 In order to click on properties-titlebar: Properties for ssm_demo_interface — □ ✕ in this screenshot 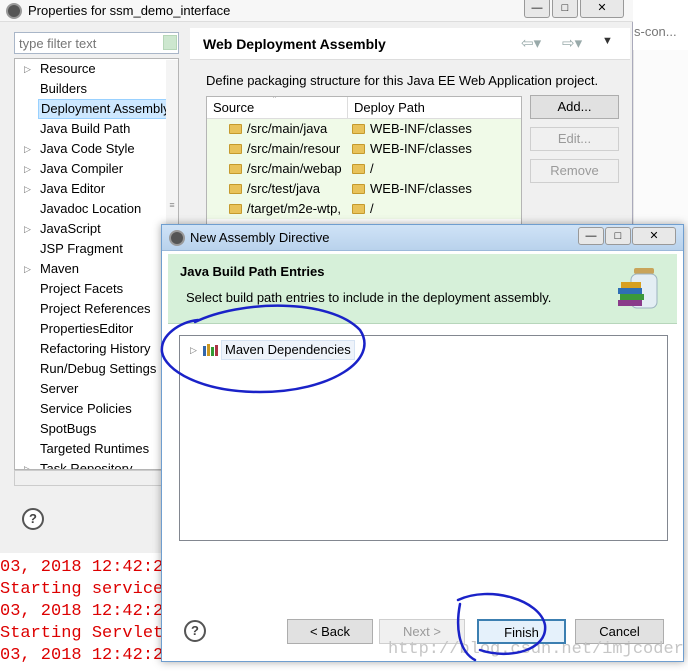, I will do `click(316, 11)`.